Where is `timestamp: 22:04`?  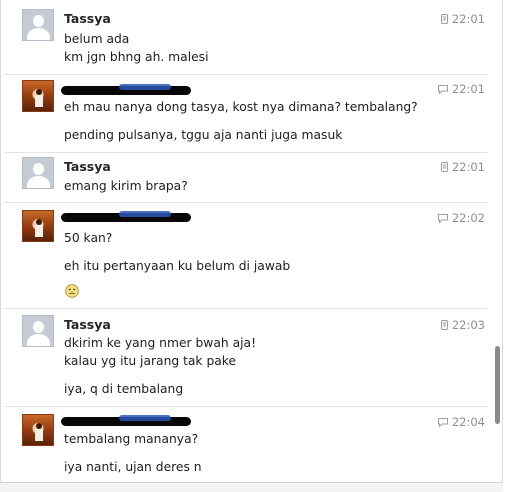 timestamp: 22:04 is located at coordinates (461, 422).